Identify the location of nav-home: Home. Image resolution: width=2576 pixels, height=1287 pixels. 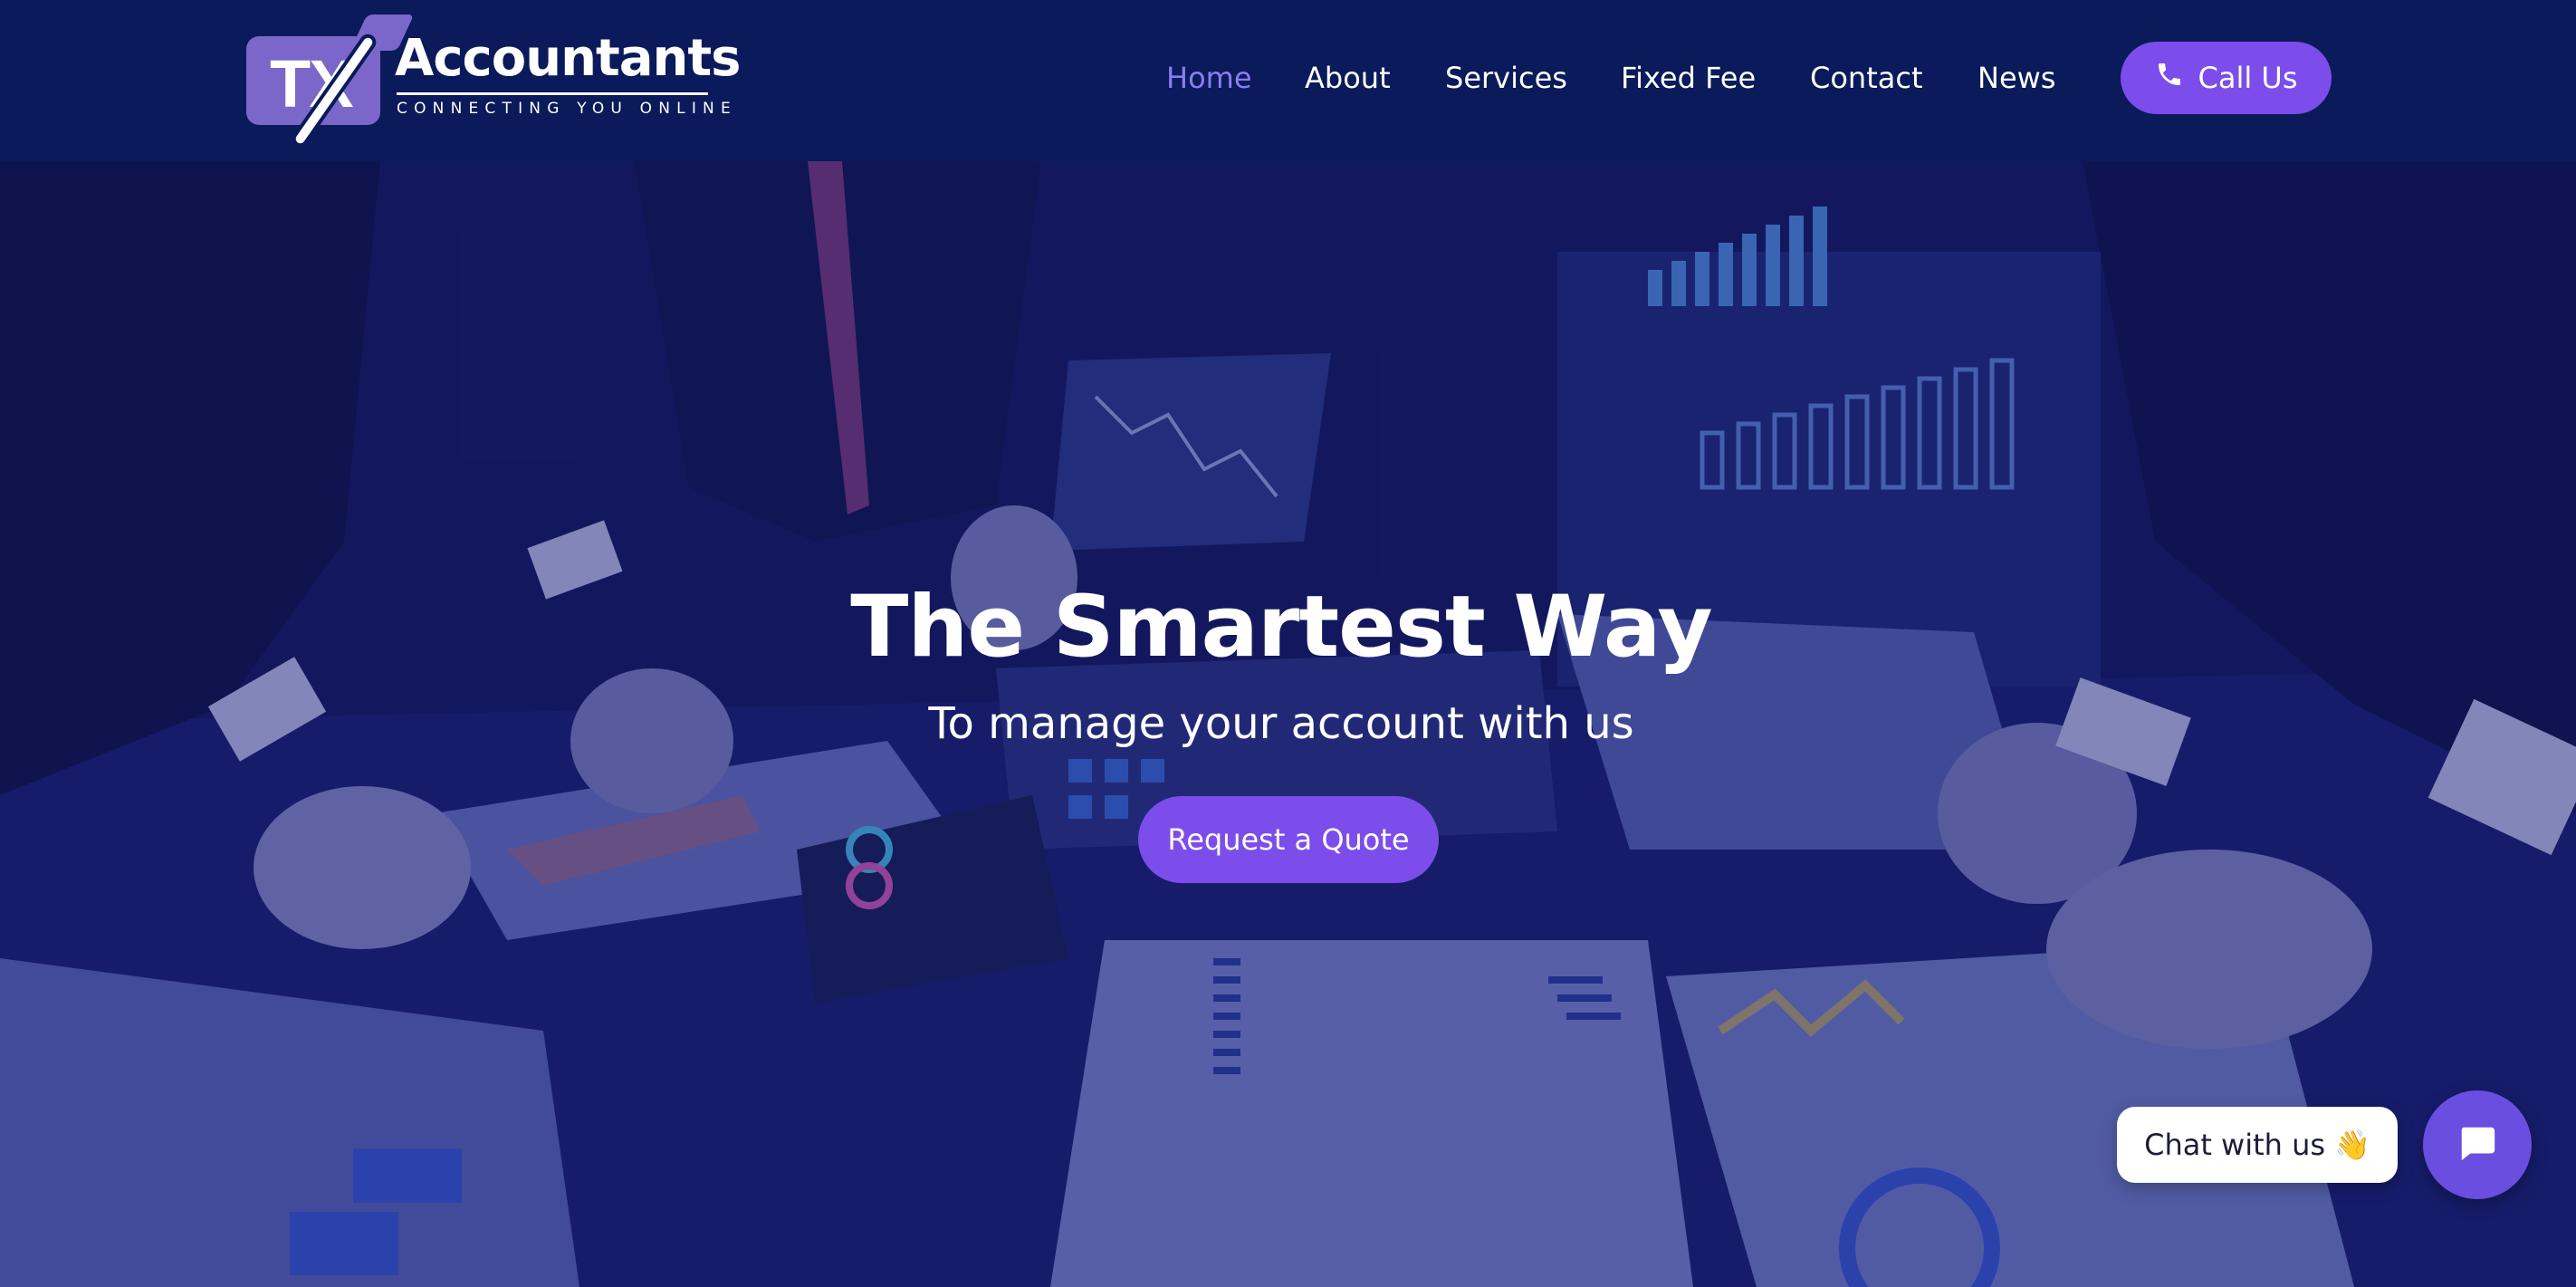
(1209, 78).